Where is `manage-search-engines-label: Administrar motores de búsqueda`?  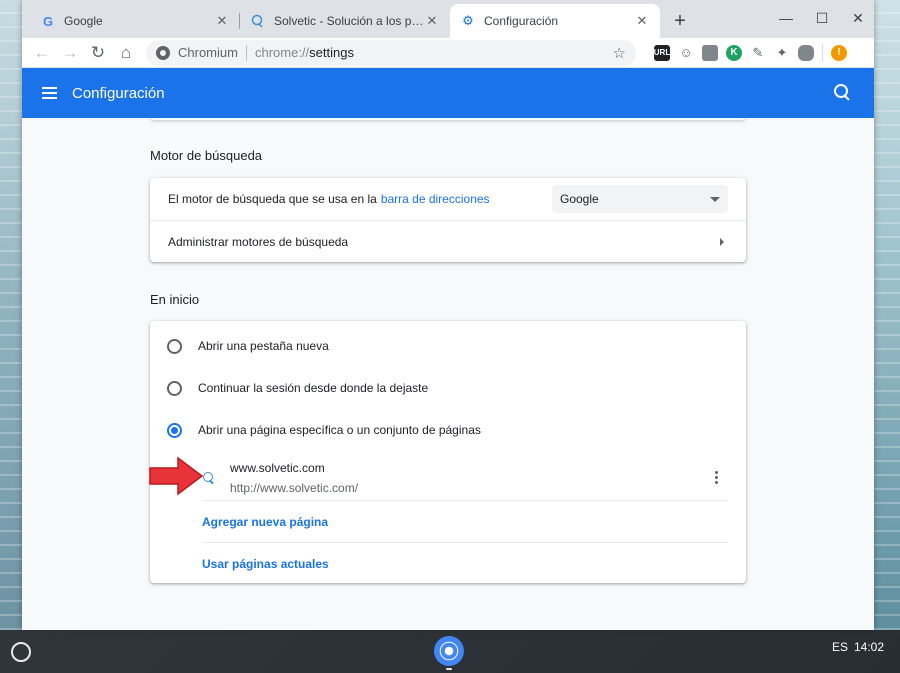
manage-search-engines-label: Administrar motores de búsqueda is located at coordinates (258, 241).